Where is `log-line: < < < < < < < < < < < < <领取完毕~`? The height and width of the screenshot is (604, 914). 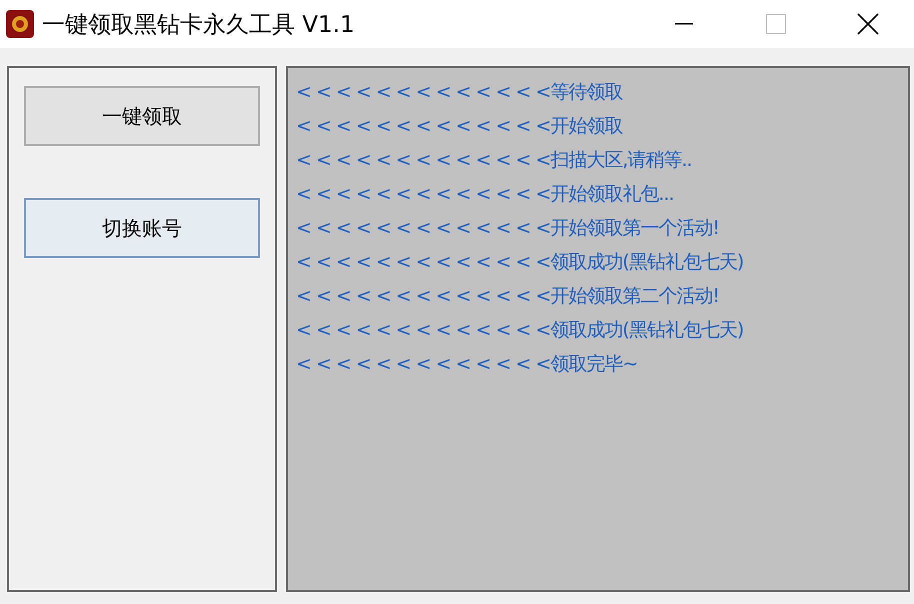
log-line: < < < < < < < < < < < < <领取完毕~ is located at coordinates (467, 364).